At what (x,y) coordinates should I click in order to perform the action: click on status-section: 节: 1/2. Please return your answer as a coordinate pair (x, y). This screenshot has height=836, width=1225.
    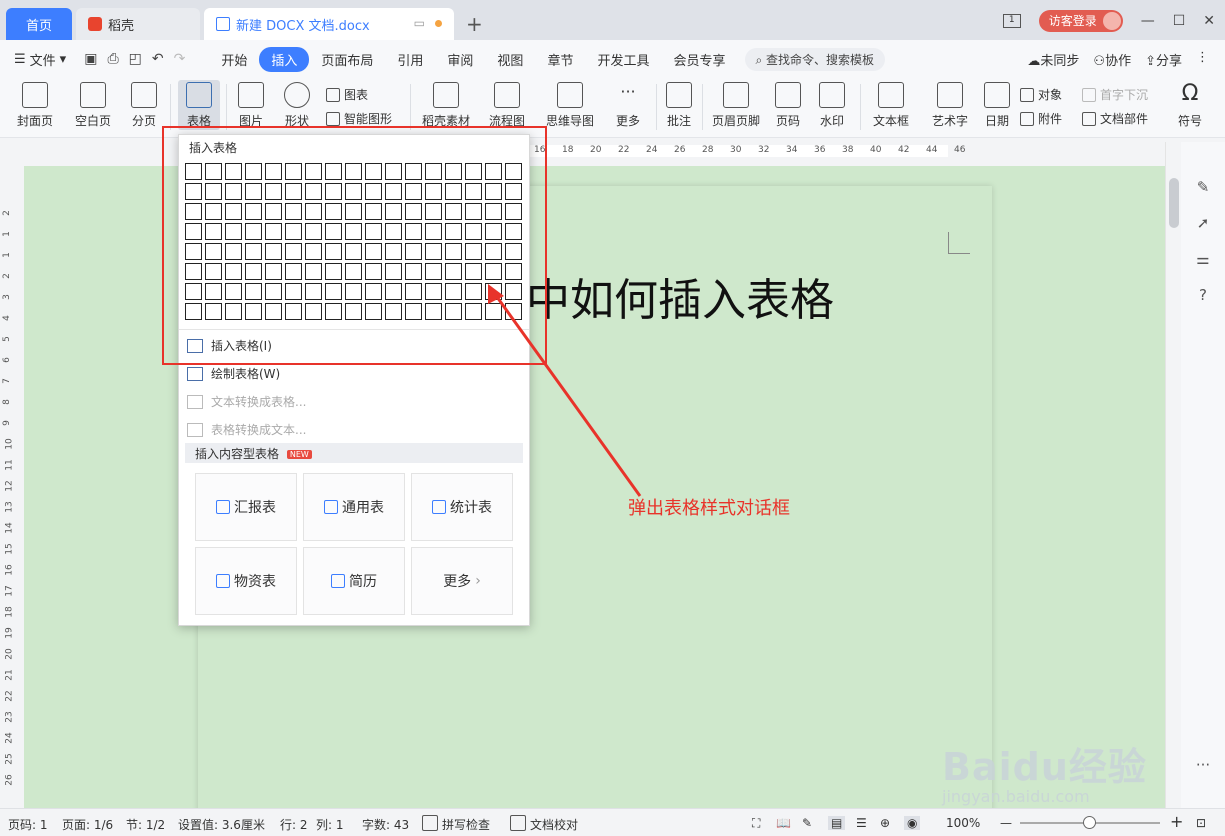
    Looking at the image, I should click on (145, 824).